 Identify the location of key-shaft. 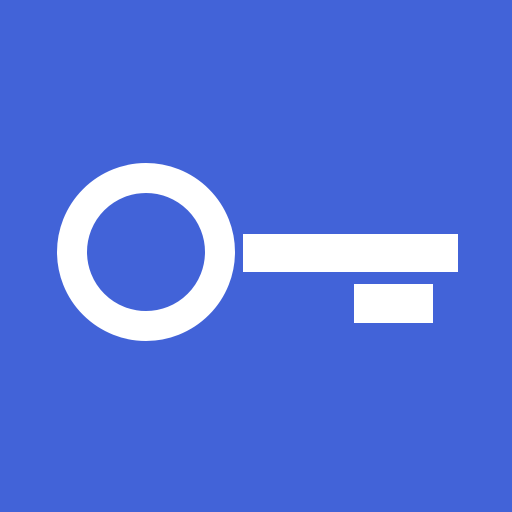
(350, 253).